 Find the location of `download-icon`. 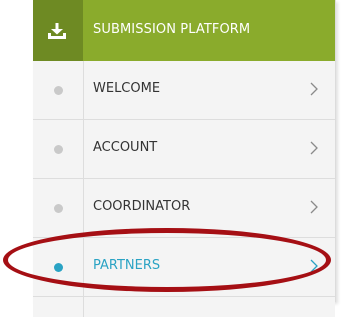

download-icon is located at coordinates (57, 31).